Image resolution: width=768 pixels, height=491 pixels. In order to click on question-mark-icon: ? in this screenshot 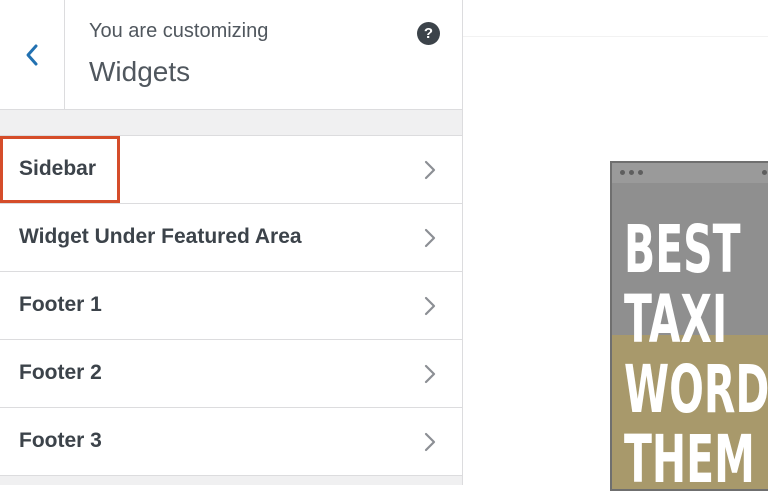, I will do `click(428, 33)`.